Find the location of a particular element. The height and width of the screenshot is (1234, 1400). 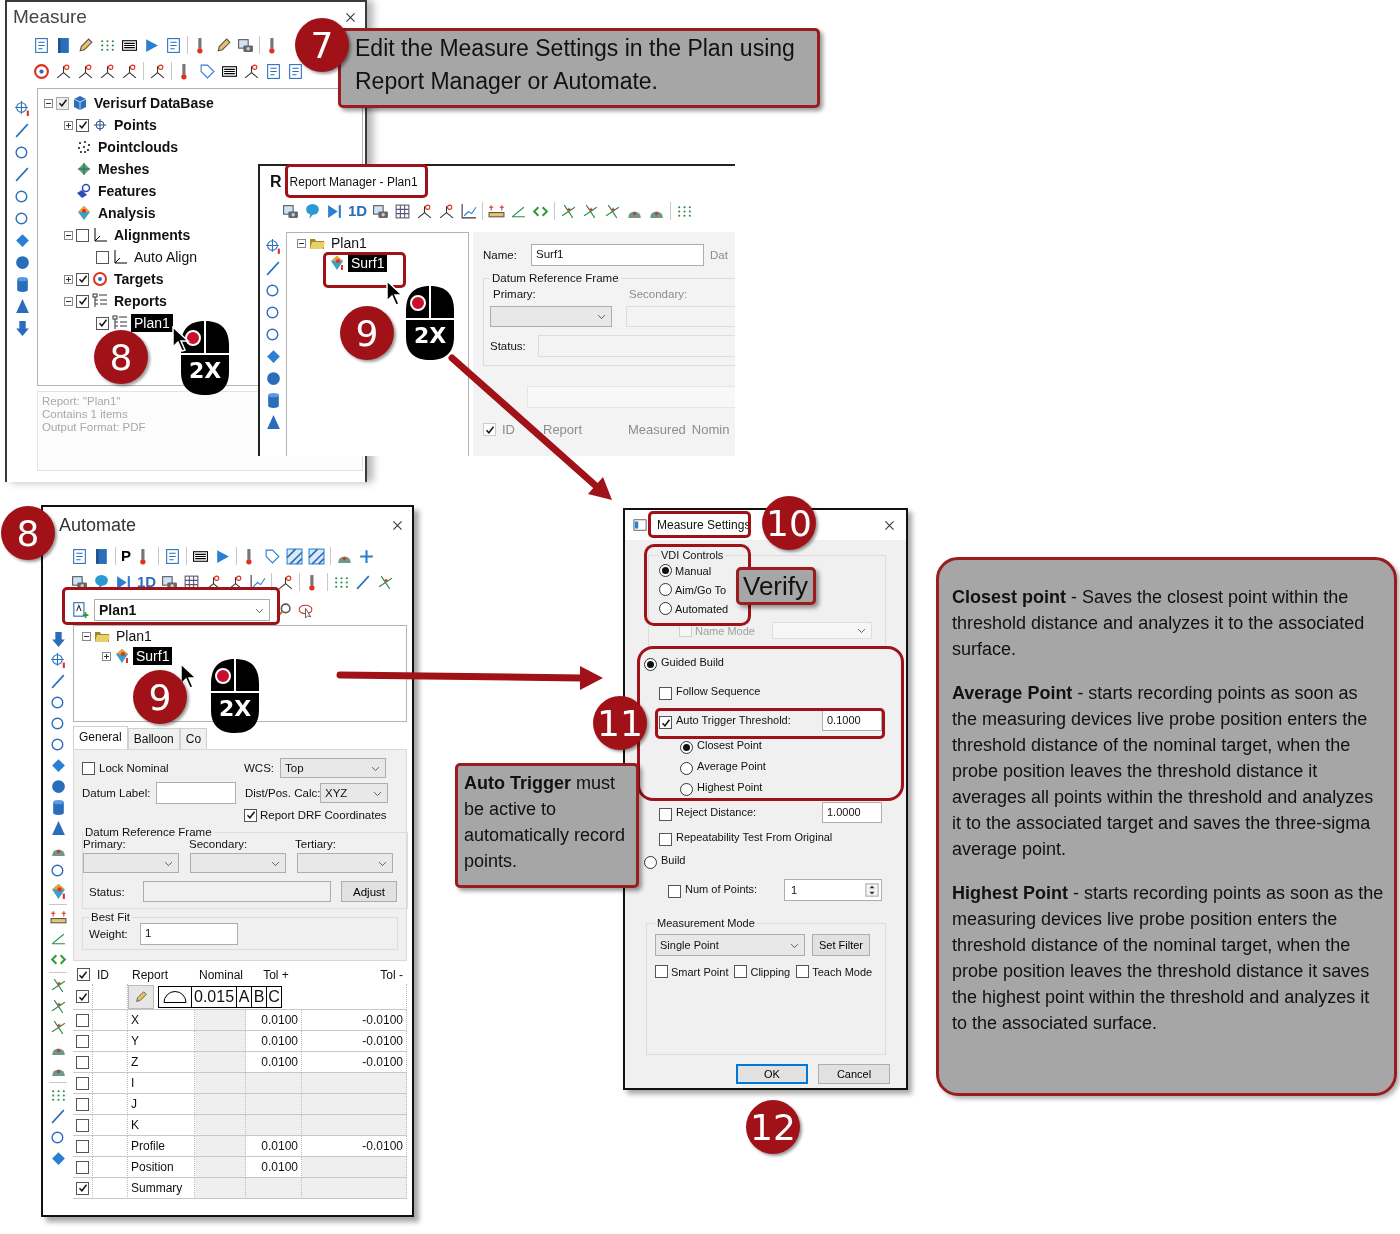

input-field: 1.0000 is located at coordinates (852, 812).